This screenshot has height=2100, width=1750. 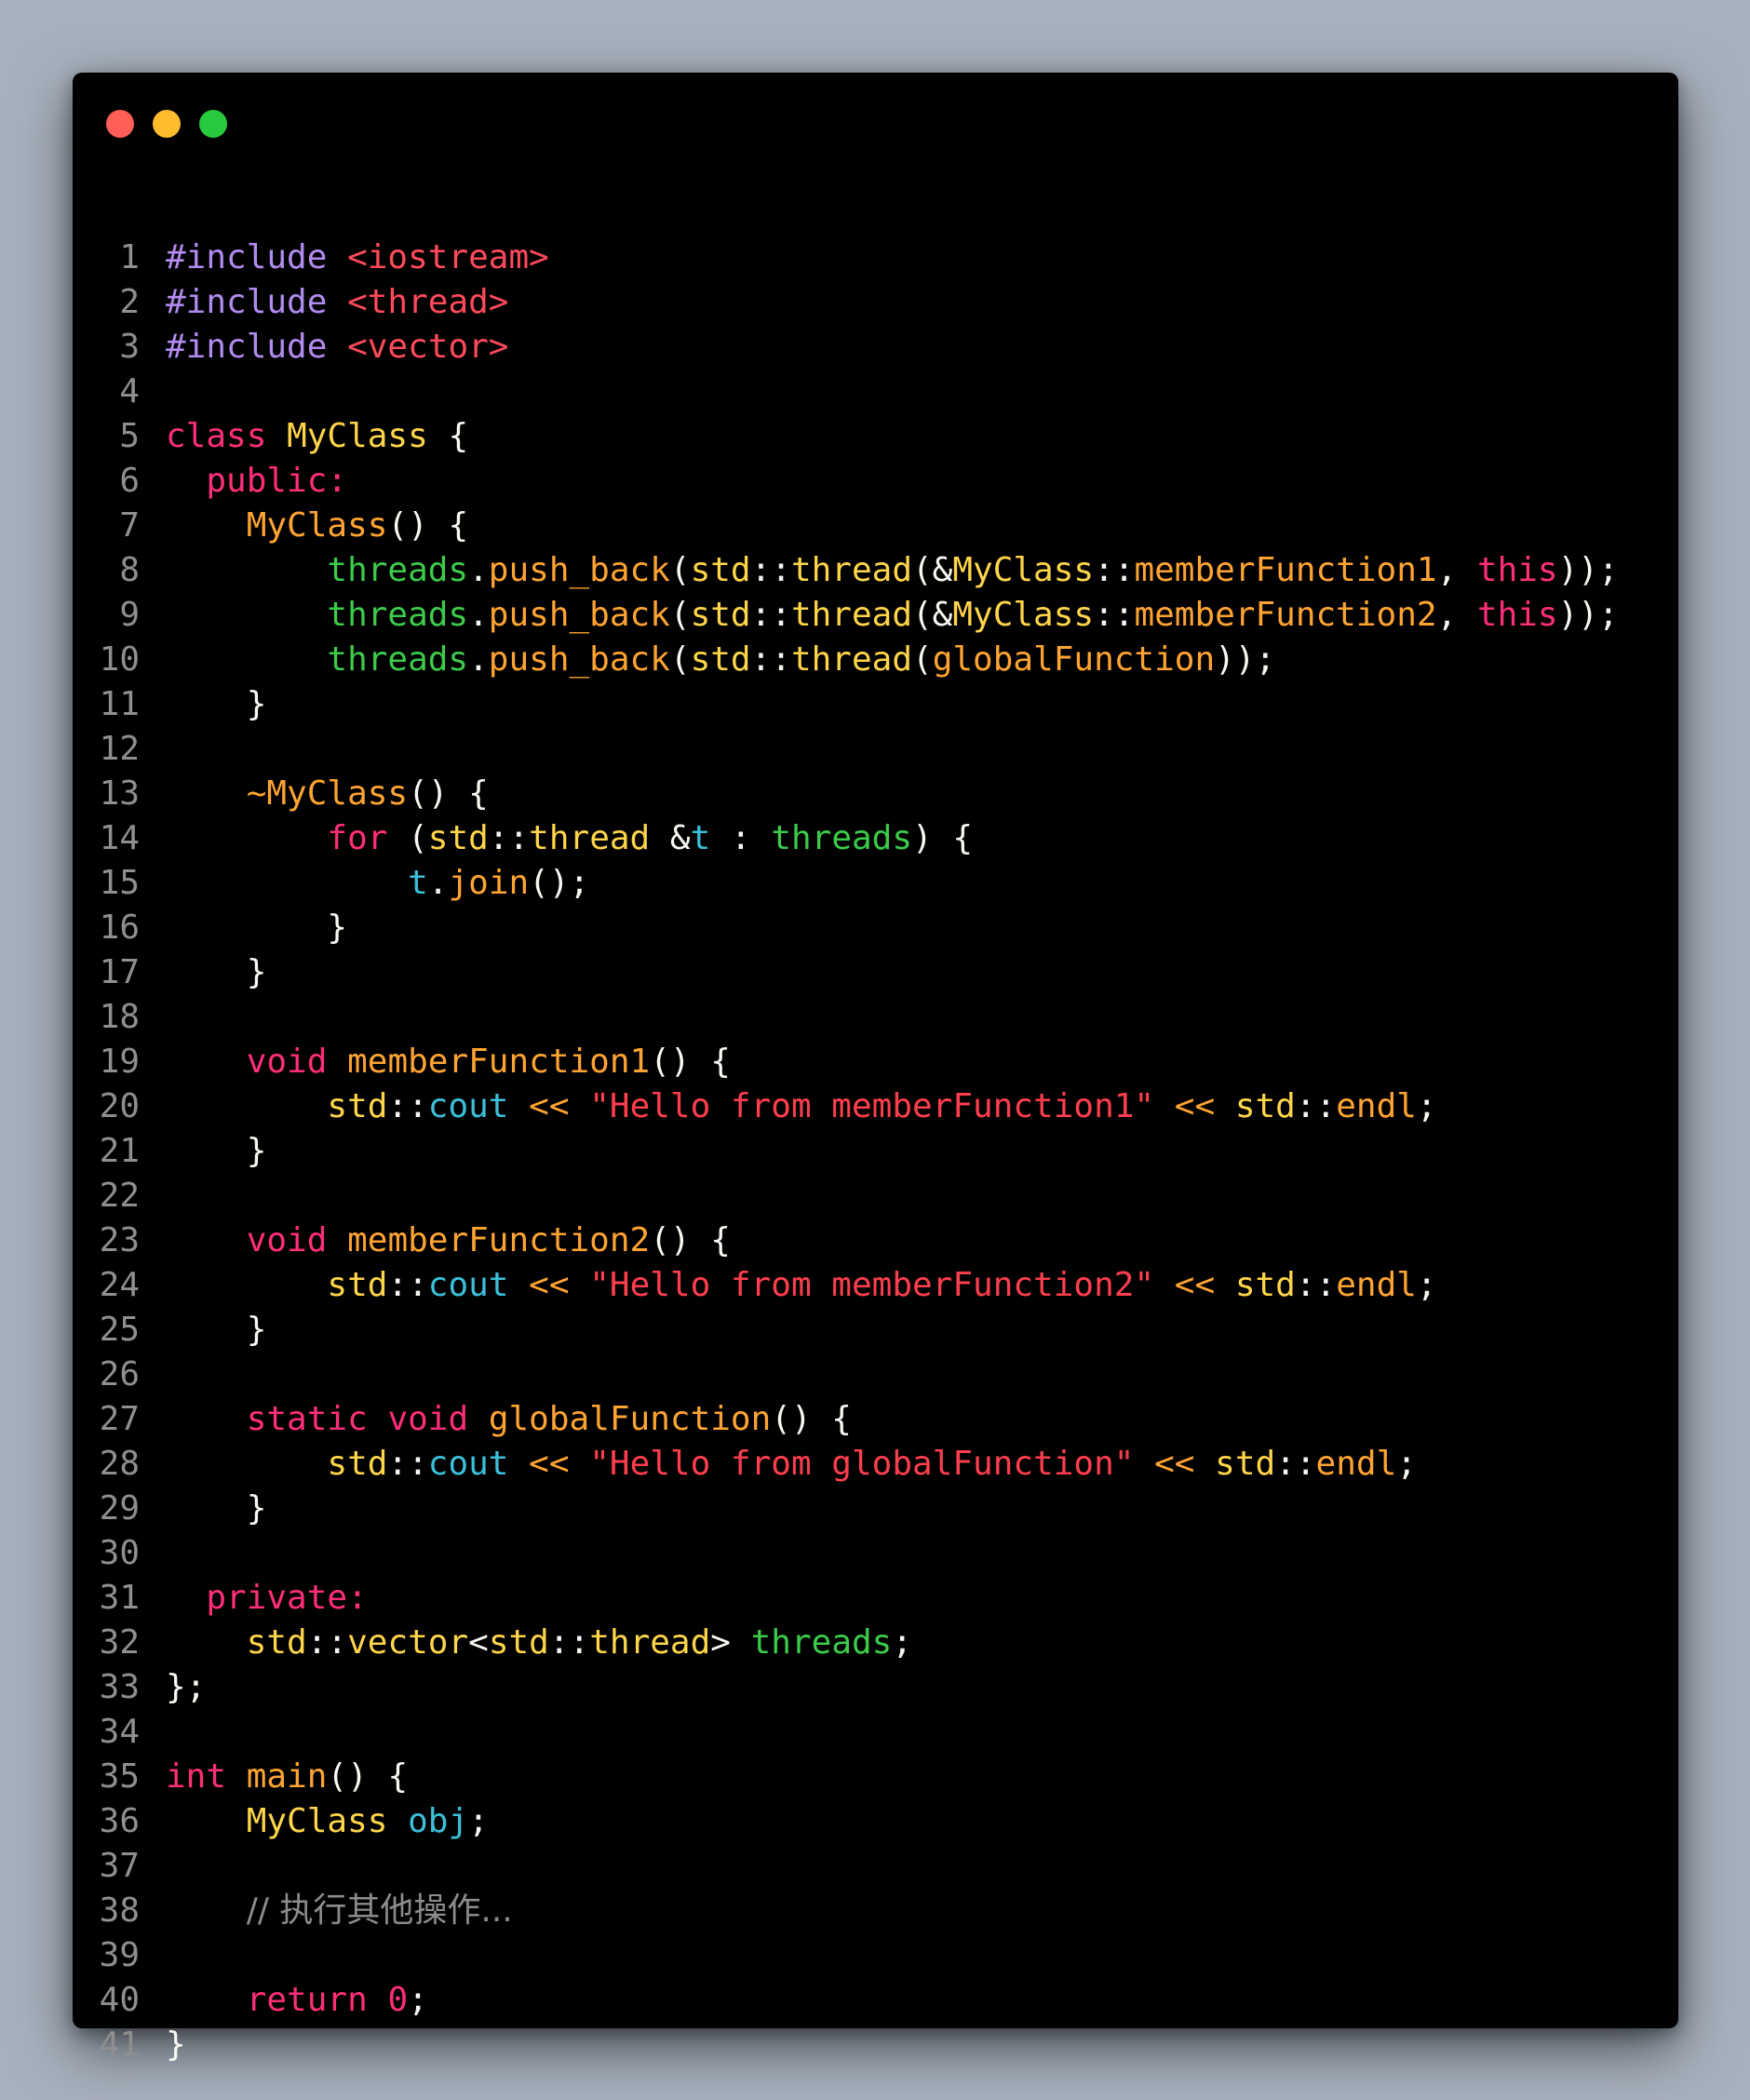 What do you see at coordinates (875, 1777) in the screenshot?
I see `code-line: 35 int main() {` at bounding box center [875, 1777].